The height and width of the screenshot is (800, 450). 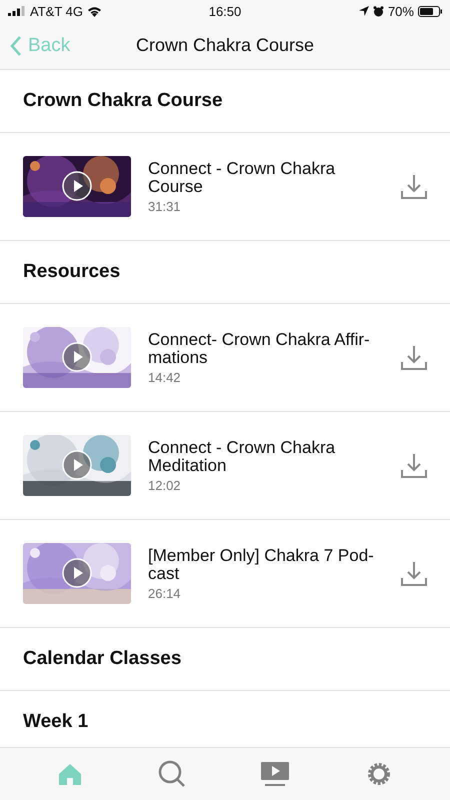 What do you see at coordinates (71, 272) in the screenshot?
I see `section-heading: Resources` at bounding box center [71, 272].